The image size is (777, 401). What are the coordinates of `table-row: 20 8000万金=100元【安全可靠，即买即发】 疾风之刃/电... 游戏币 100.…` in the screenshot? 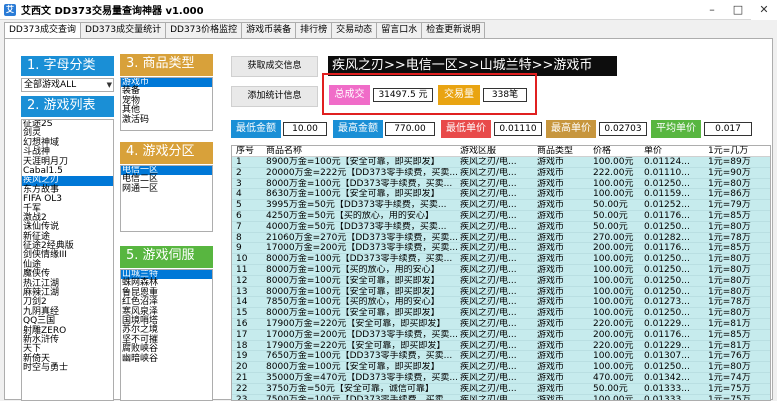 It's located at (501, 367).